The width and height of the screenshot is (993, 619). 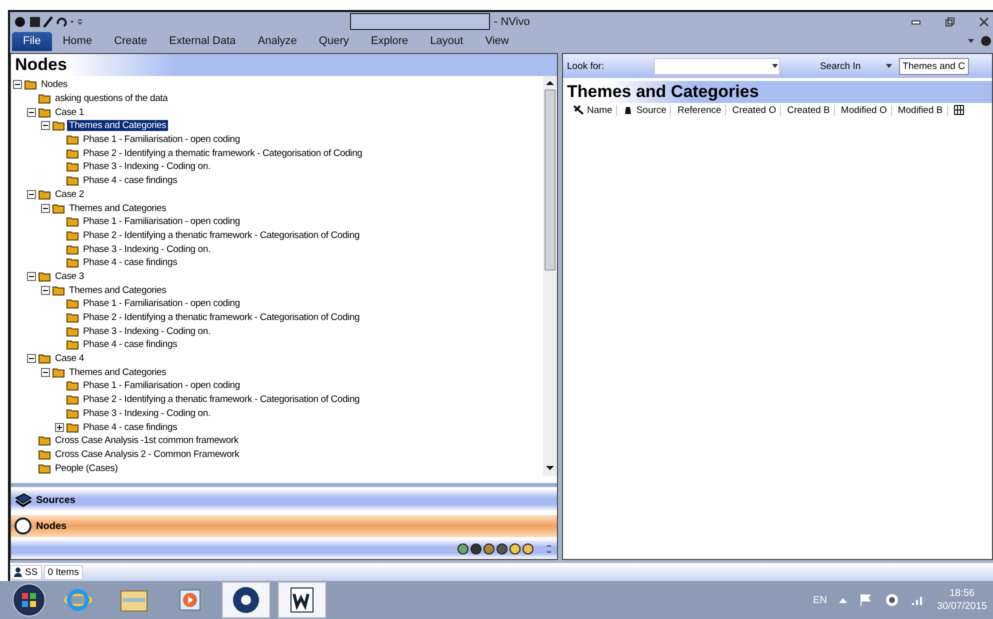 What do you see at coordinates (923, 110) in the screenshot?
I see `column-header: Modified B` at bounding box center [923, 110].